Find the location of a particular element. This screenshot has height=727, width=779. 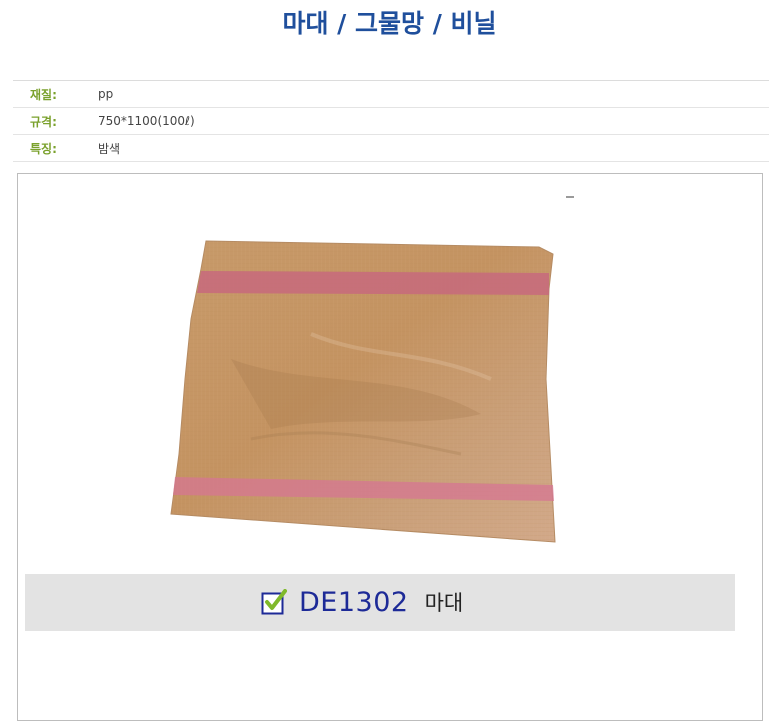

spec-row-size: 규격: 750*1100(100ℓ) is located at coordinates (391, 121).